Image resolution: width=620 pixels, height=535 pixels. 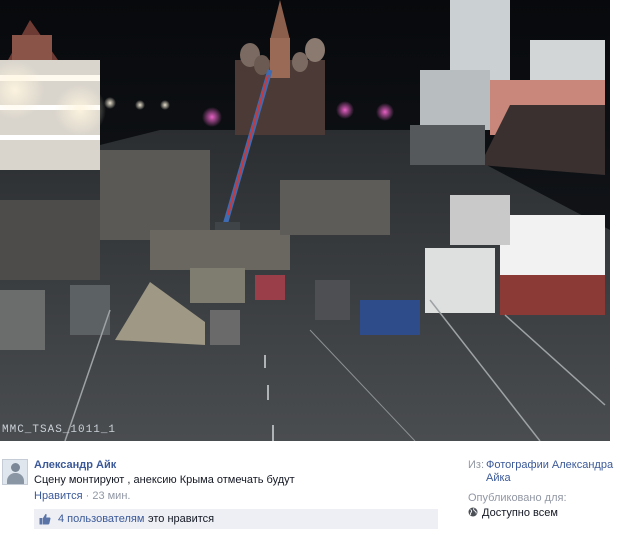 I want to click on comment-author-link: Александр Айк, so click(x=75, y=465).